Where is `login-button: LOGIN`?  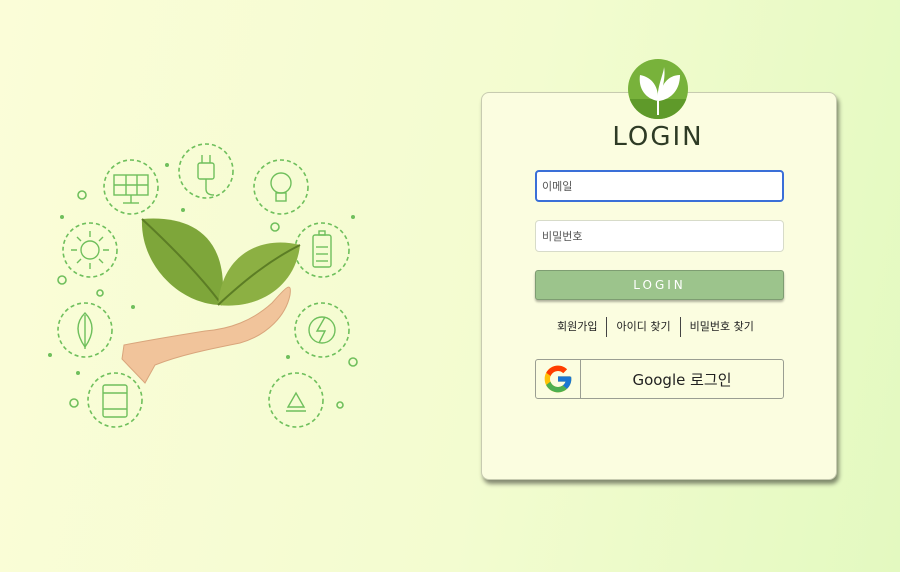
login-button: LOGIN is located at coordinates (659, 285).